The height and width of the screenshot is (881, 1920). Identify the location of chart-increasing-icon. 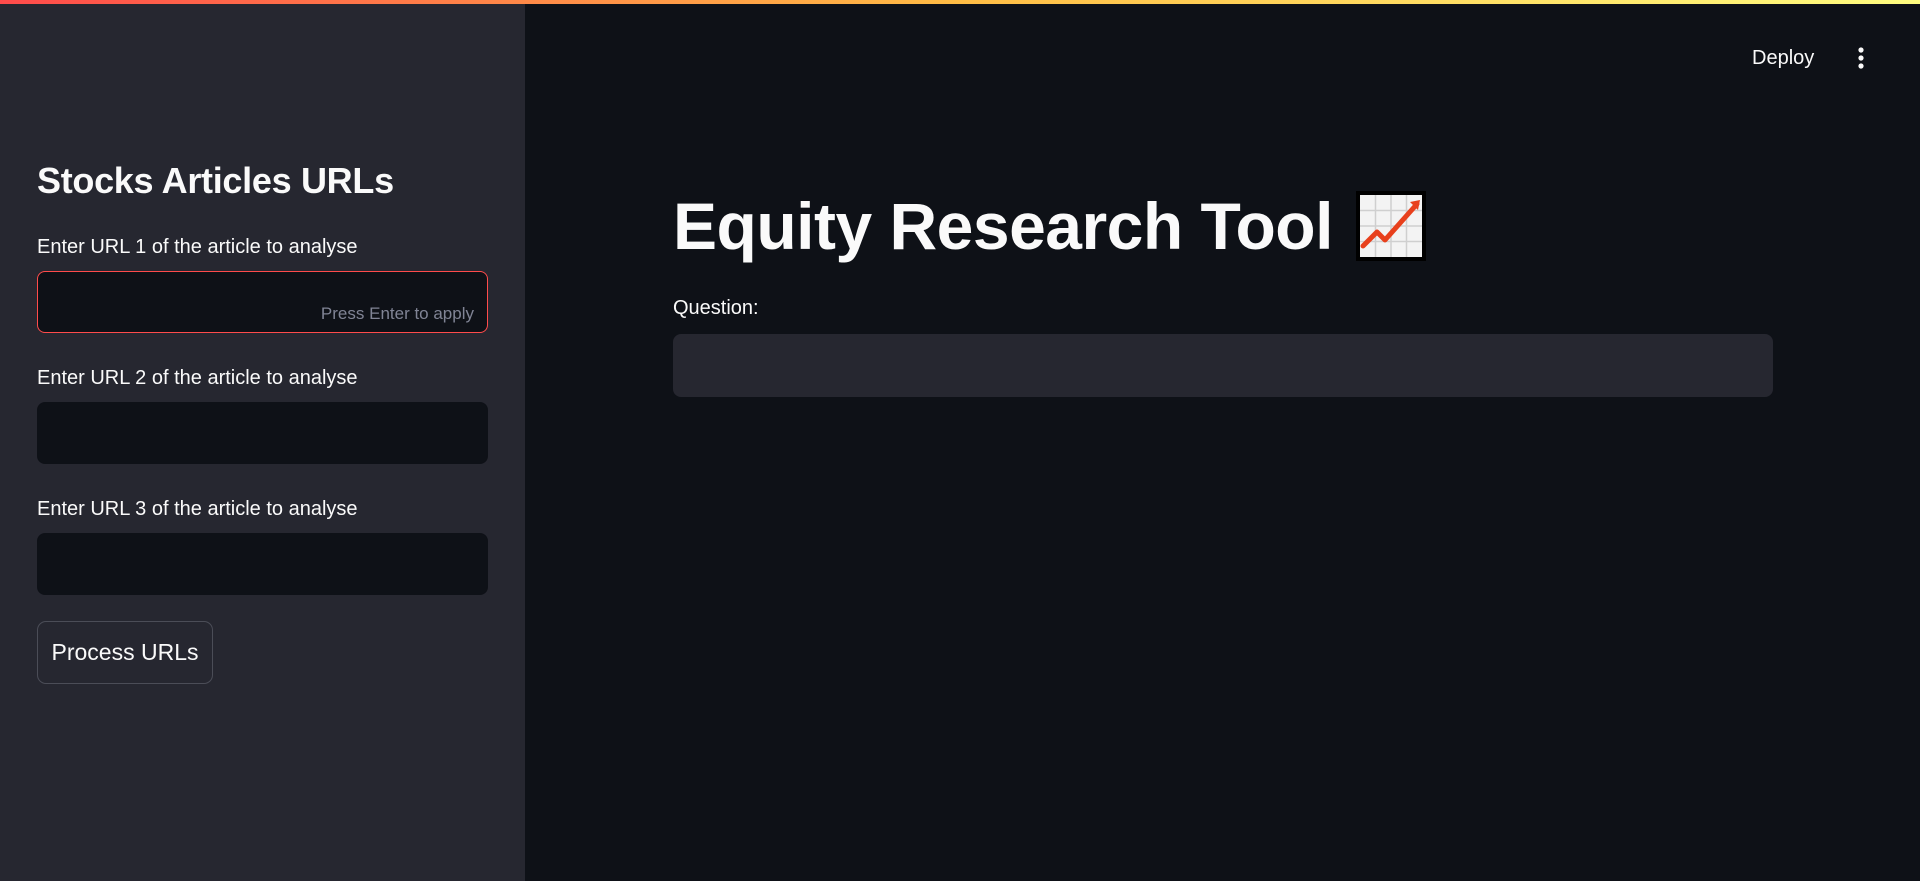
(1390, 226).